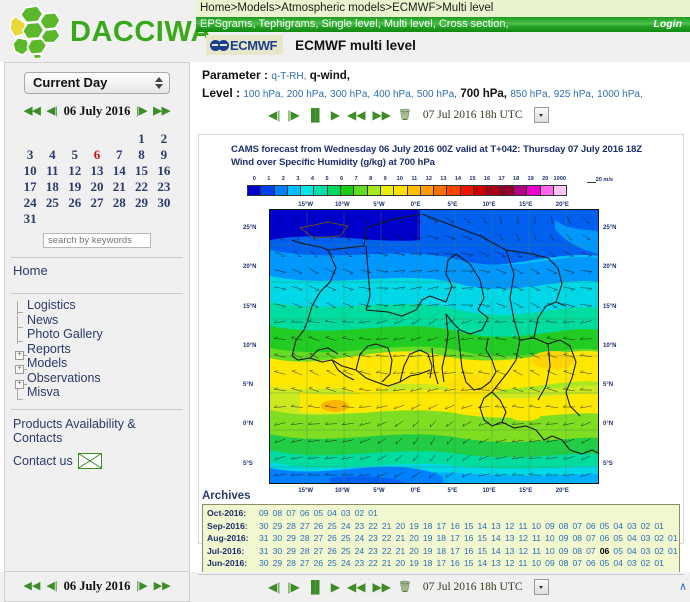 Image resolution: width=690 pixels, height=602 pixels. What do you see at coordinates (75, 171) in the screenshot?
I see `calendar-day: 12` at bounding box center [75, 171].